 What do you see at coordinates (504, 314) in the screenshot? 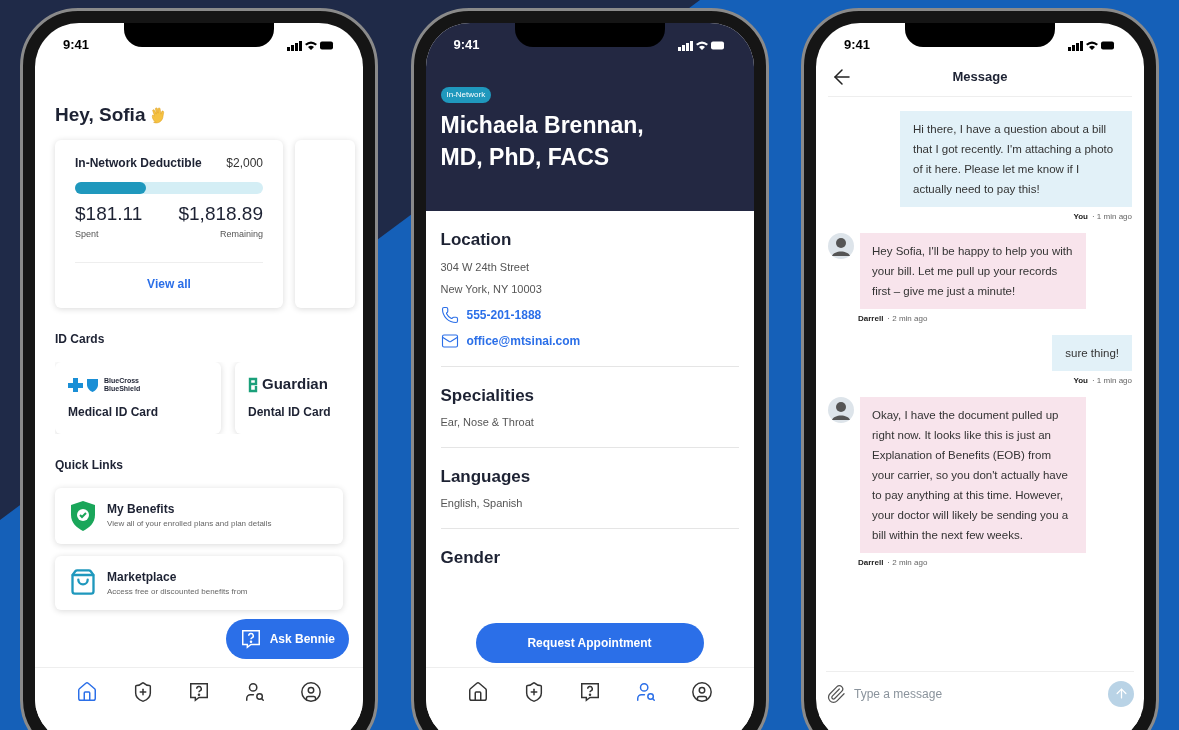
I see `phone-link: 555-201-1888` at bounding box center [504, 314].